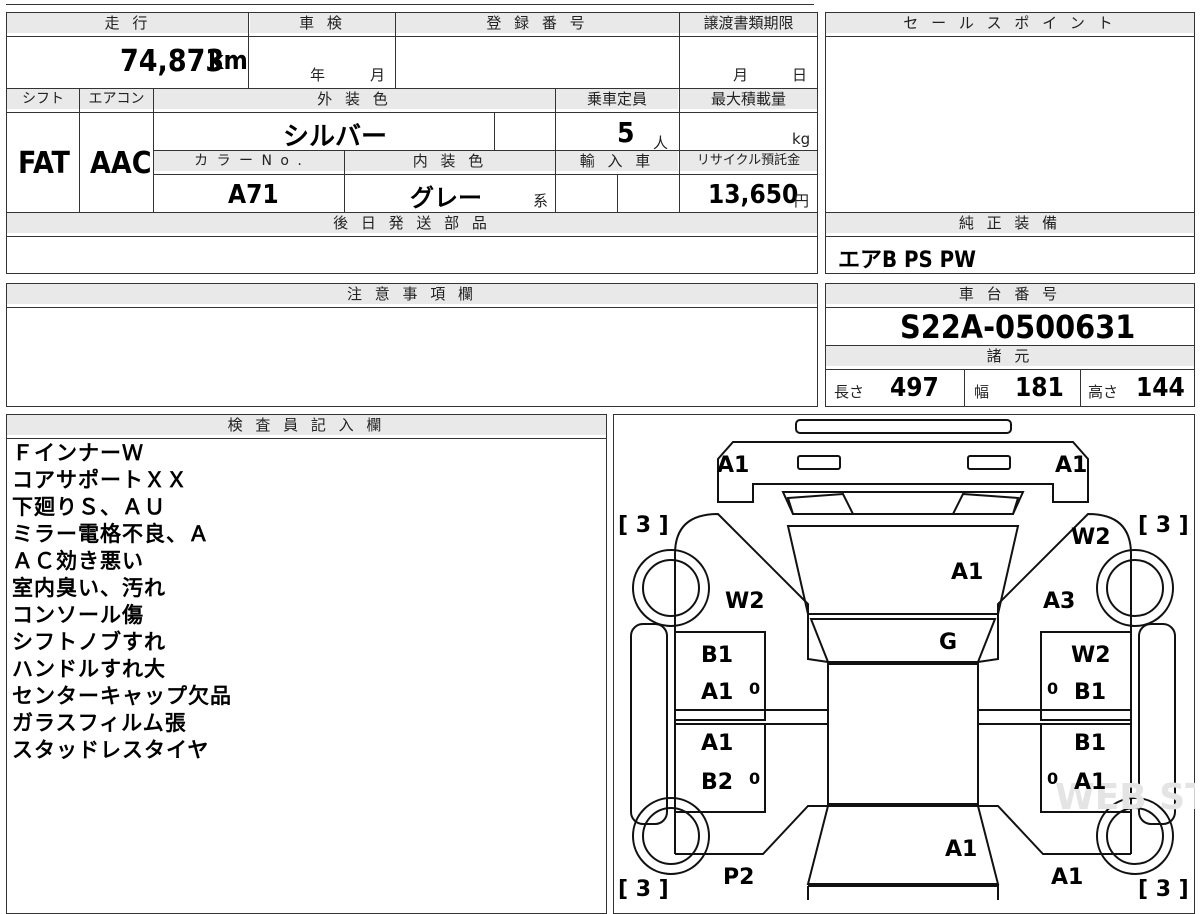  Describe the element at coordinates (1010, 23) in the screenshot. I see `sales-point-header: セ ー ル ス ポ イ ン ト` at that location.